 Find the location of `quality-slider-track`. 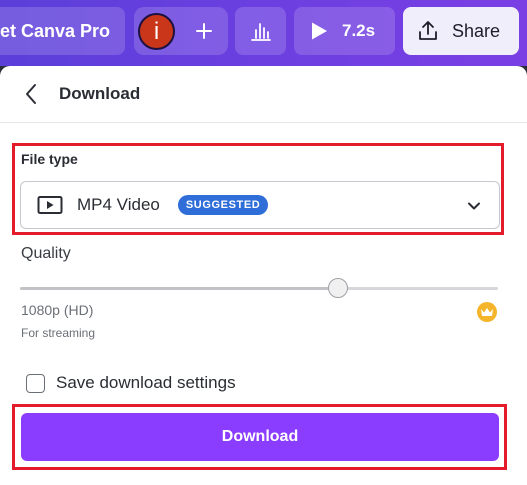

quality-slider-track is located at coordinates (259, 288).